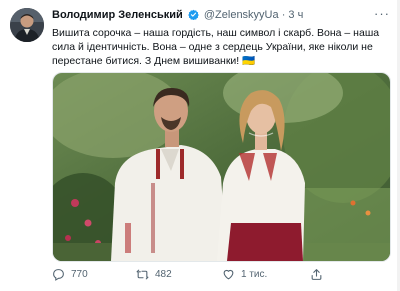  Describe the element at coordinates (27, 25) in the screenshot. I see `avatar` at that location.